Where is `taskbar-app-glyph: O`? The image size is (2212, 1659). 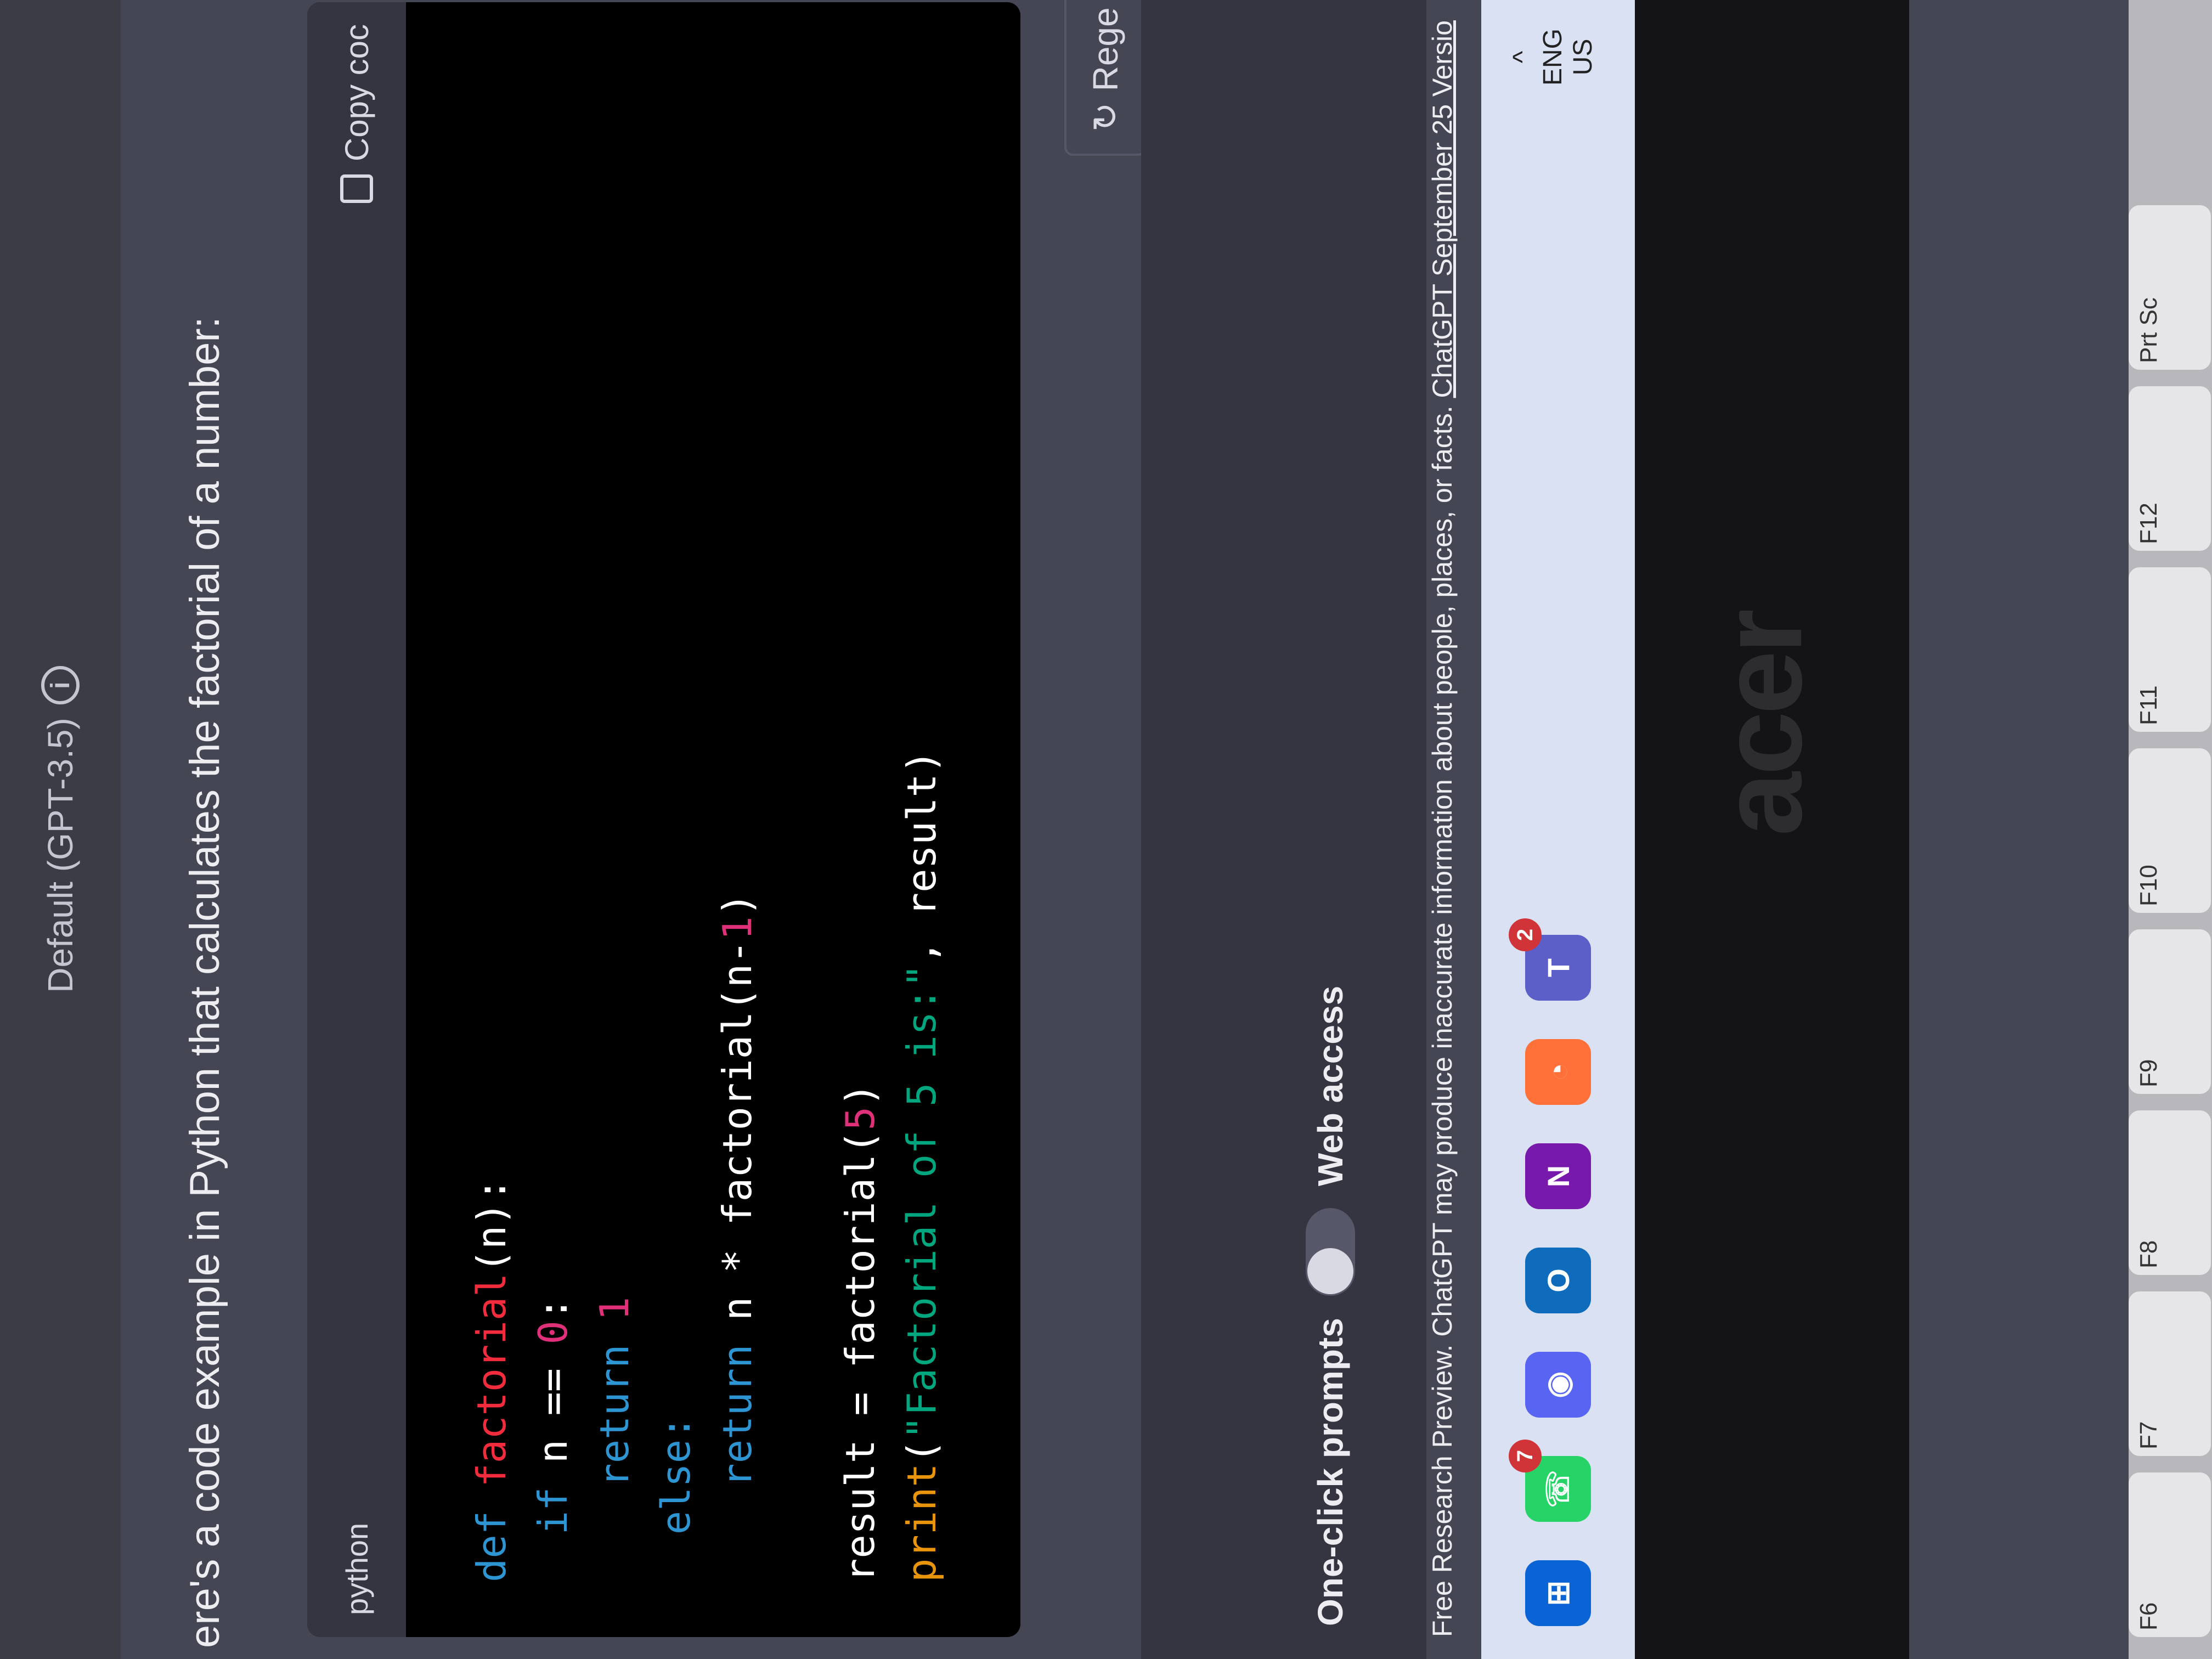 taskbar-app-glyph: O is located at coordinates (1558, 1280).